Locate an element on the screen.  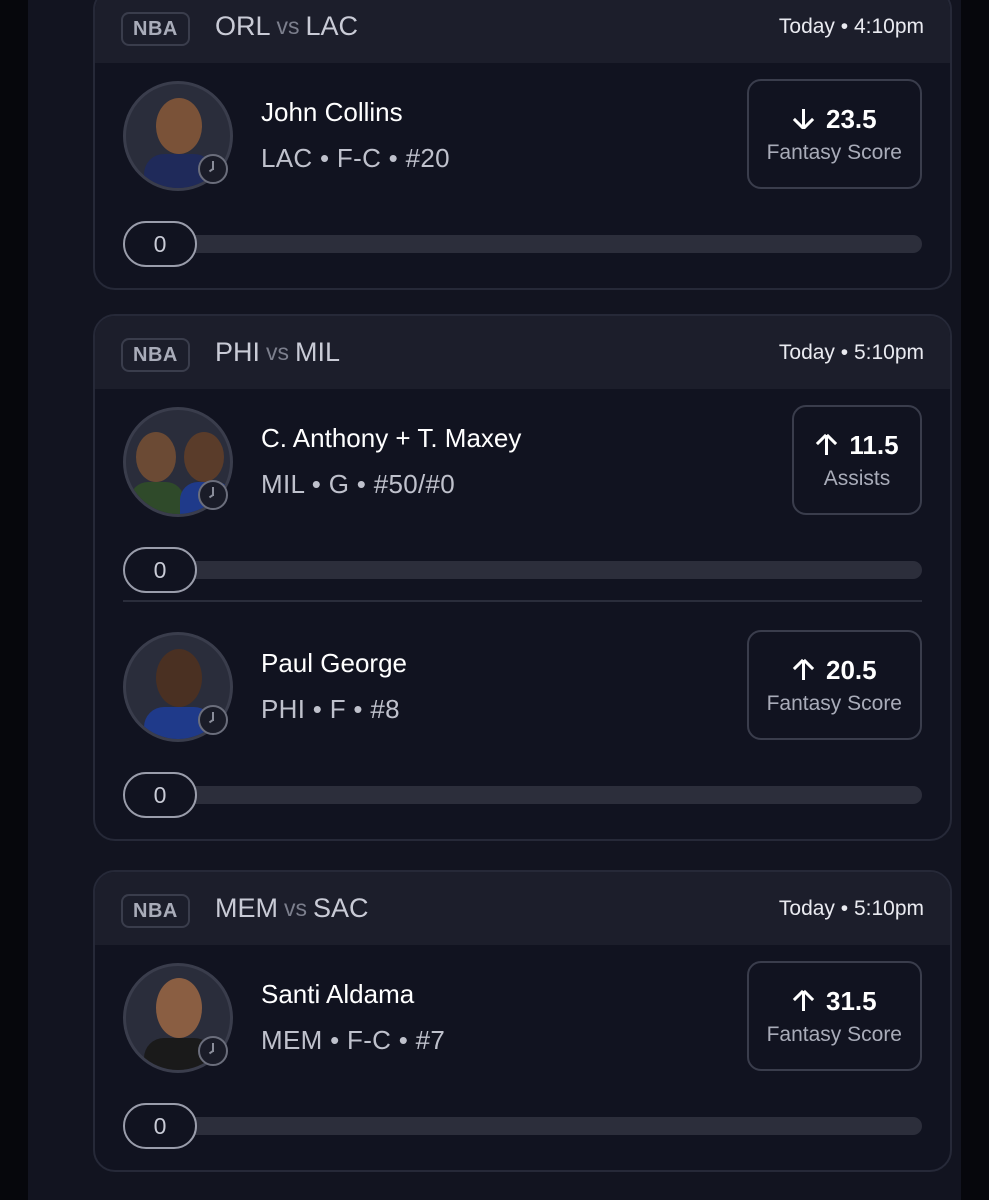
projection-box: 31.5 Fantasy Score is located at coordinates (834, 1016).